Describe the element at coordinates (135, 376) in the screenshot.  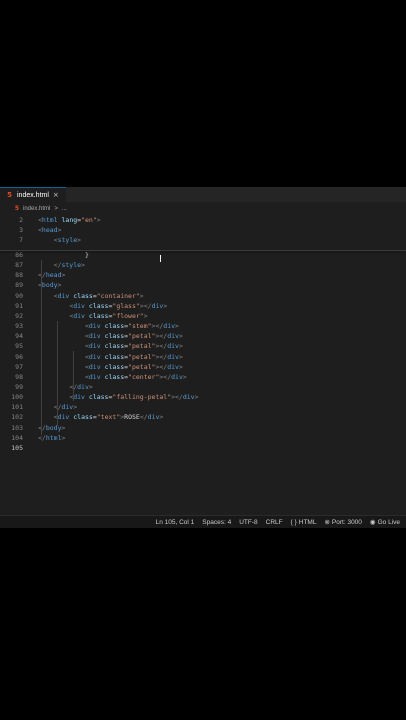
I see `line-source: <div class="center"></div>` at that location.